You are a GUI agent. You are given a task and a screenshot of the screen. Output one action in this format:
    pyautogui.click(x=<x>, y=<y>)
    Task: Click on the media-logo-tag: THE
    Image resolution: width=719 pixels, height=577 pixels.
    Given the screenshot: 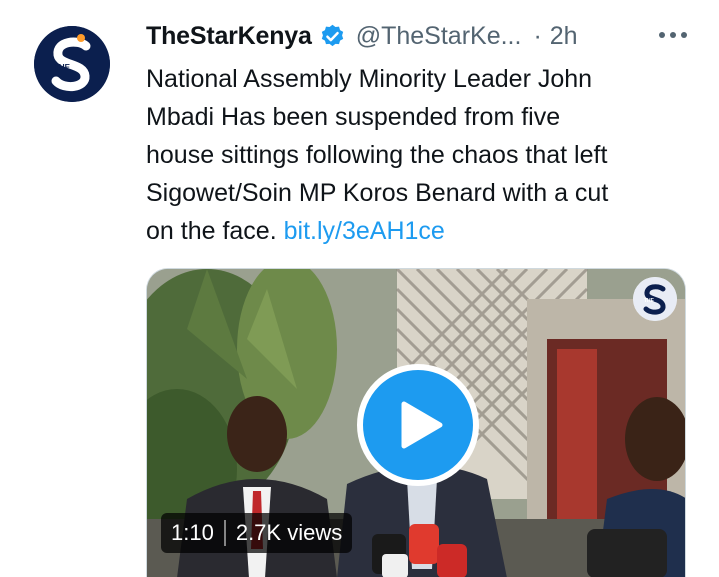 What is the action you would take?
    pyautogui.click(x=649, y=301)
    